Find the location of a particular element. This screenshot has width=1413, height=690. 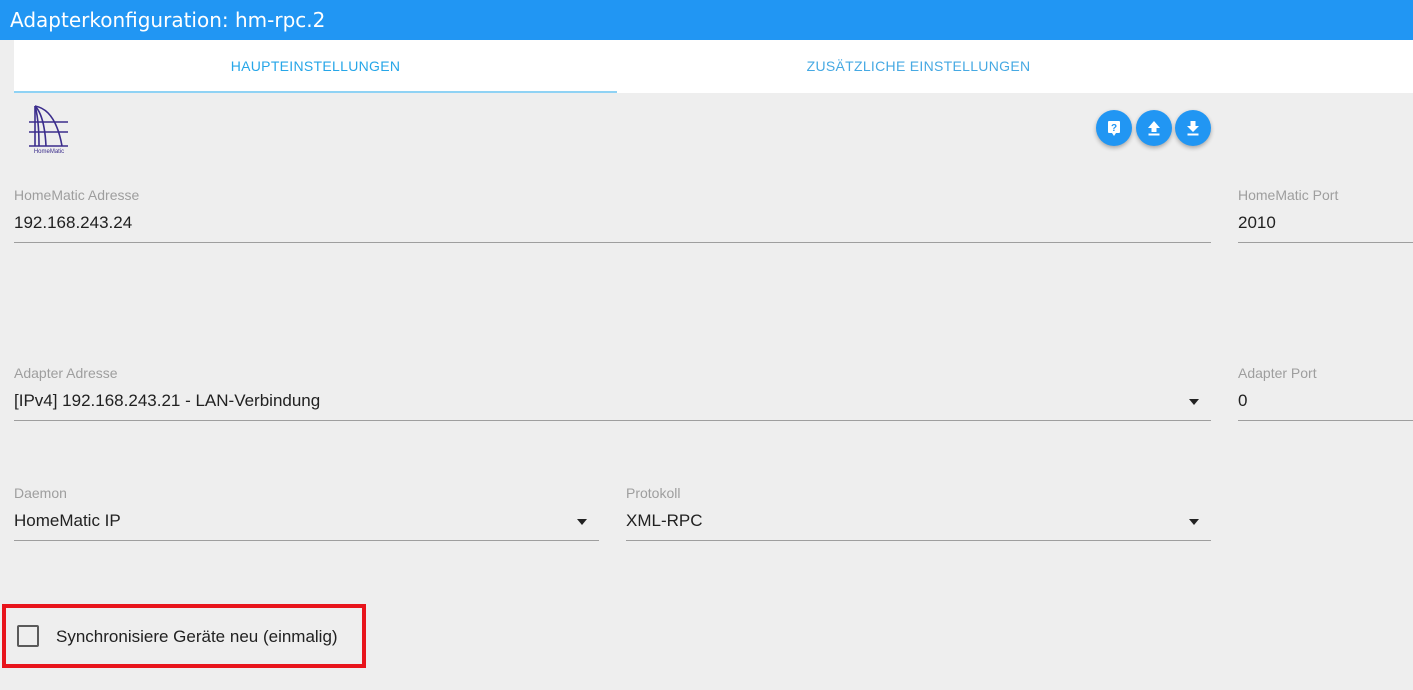

homematic-port-label: HomeMatic Port is located at coordinates (1288, 195).